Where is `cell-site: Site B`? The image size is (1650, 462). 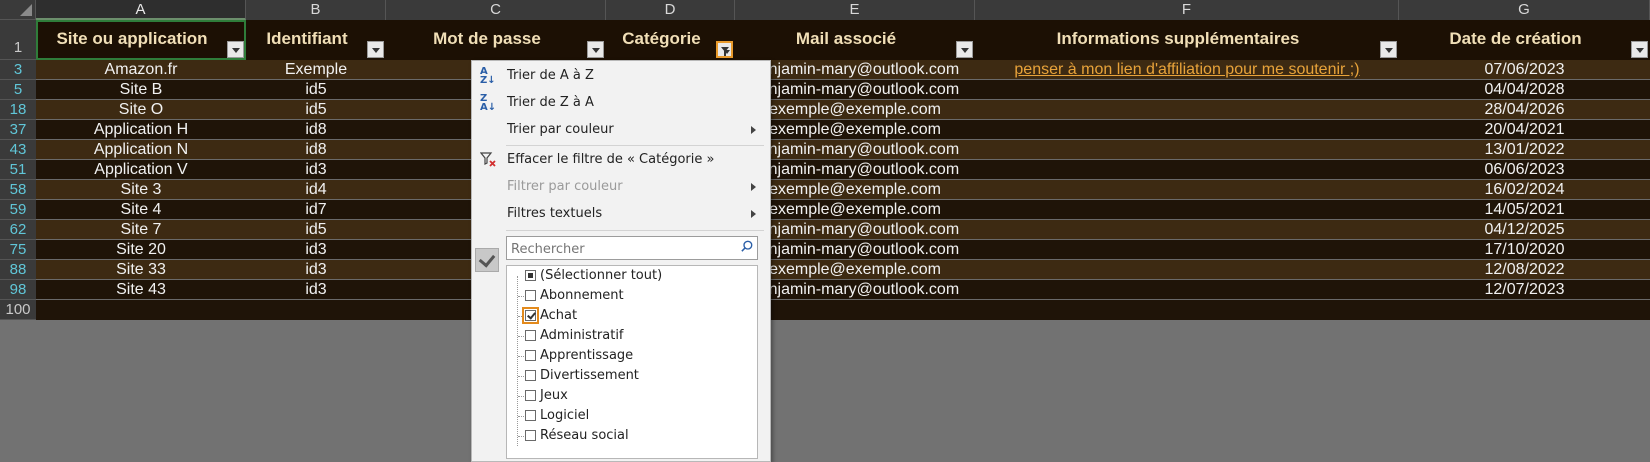 cell-site: Site B is located at coordinates (141, 89).